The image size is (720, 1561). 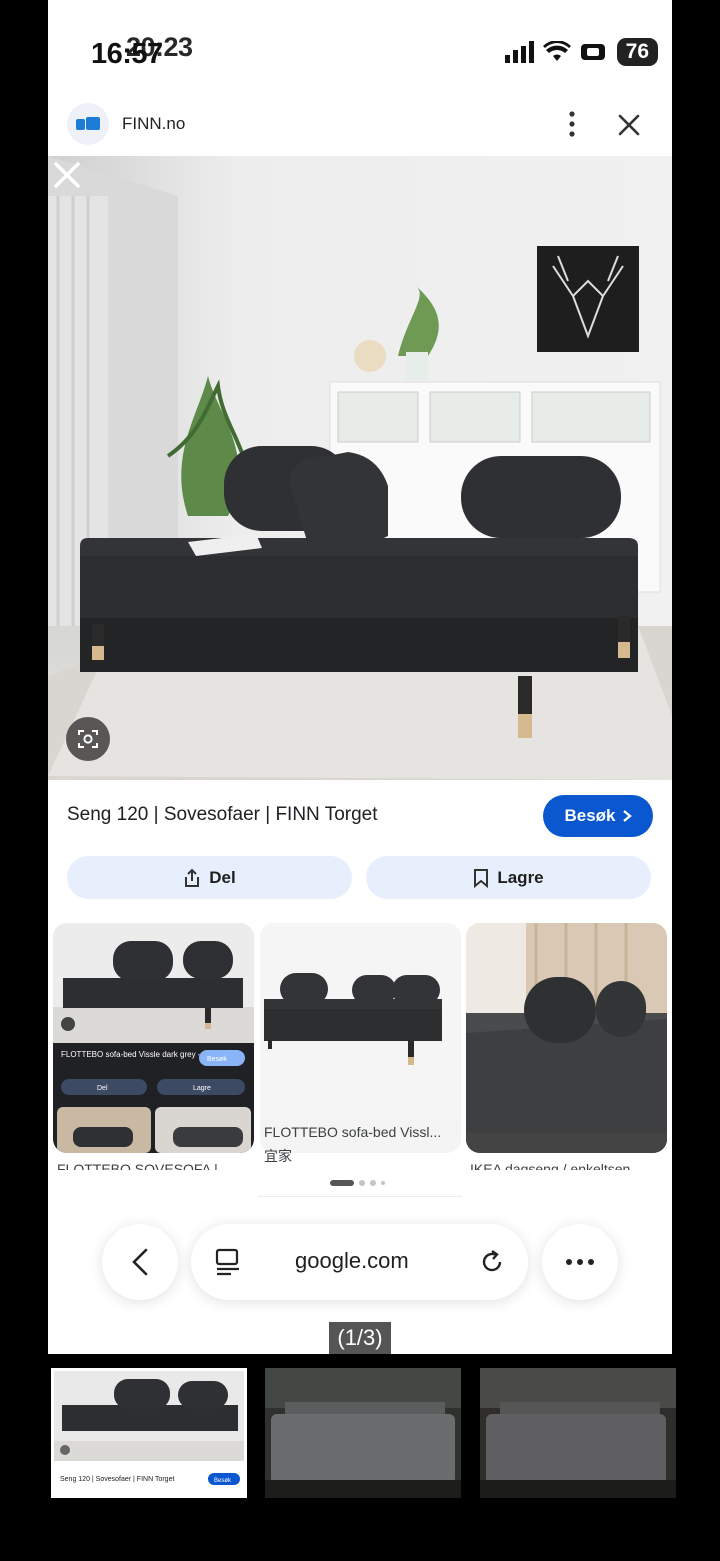 I want to click on result-title: Seng 120 | Sovesofaer | FINN Torget, so click(x=222, y=815).